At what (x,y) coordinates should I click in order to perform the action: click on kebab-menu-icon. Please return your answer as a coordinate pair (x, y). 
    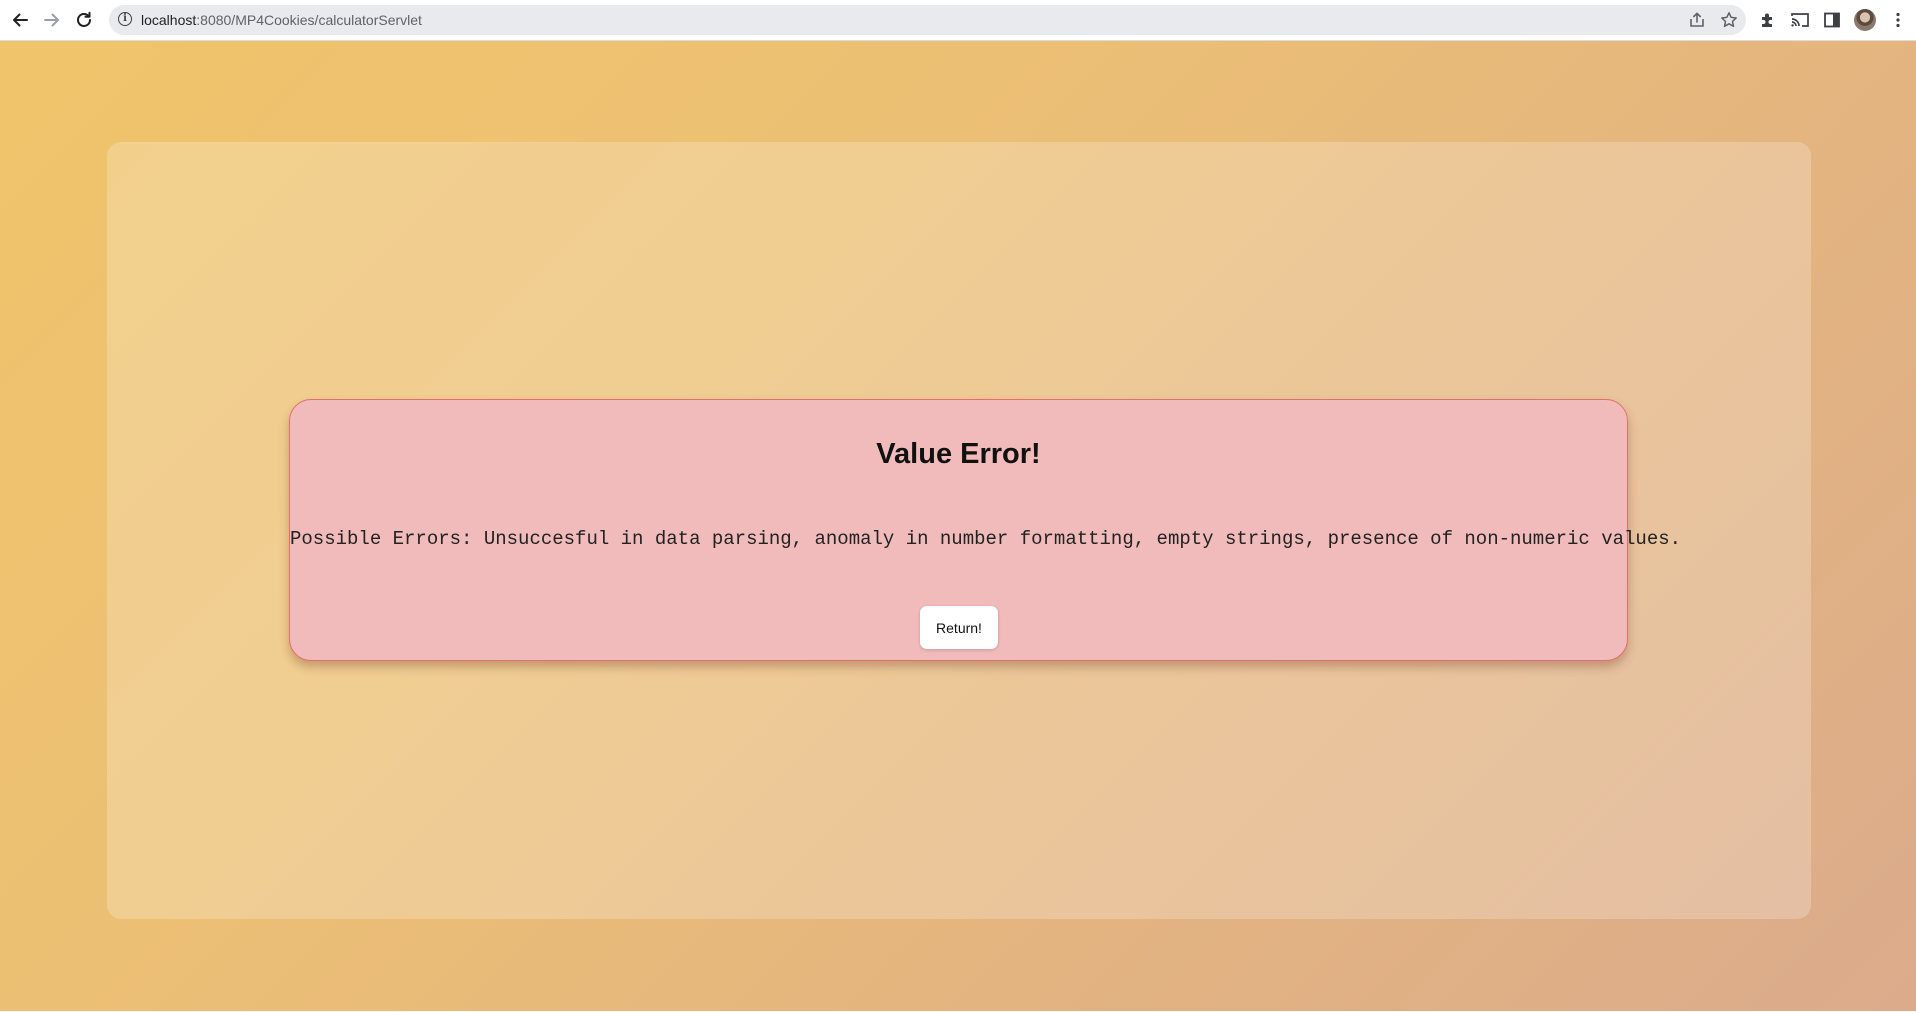
    Looking at the image, I should click on (1898, 20).